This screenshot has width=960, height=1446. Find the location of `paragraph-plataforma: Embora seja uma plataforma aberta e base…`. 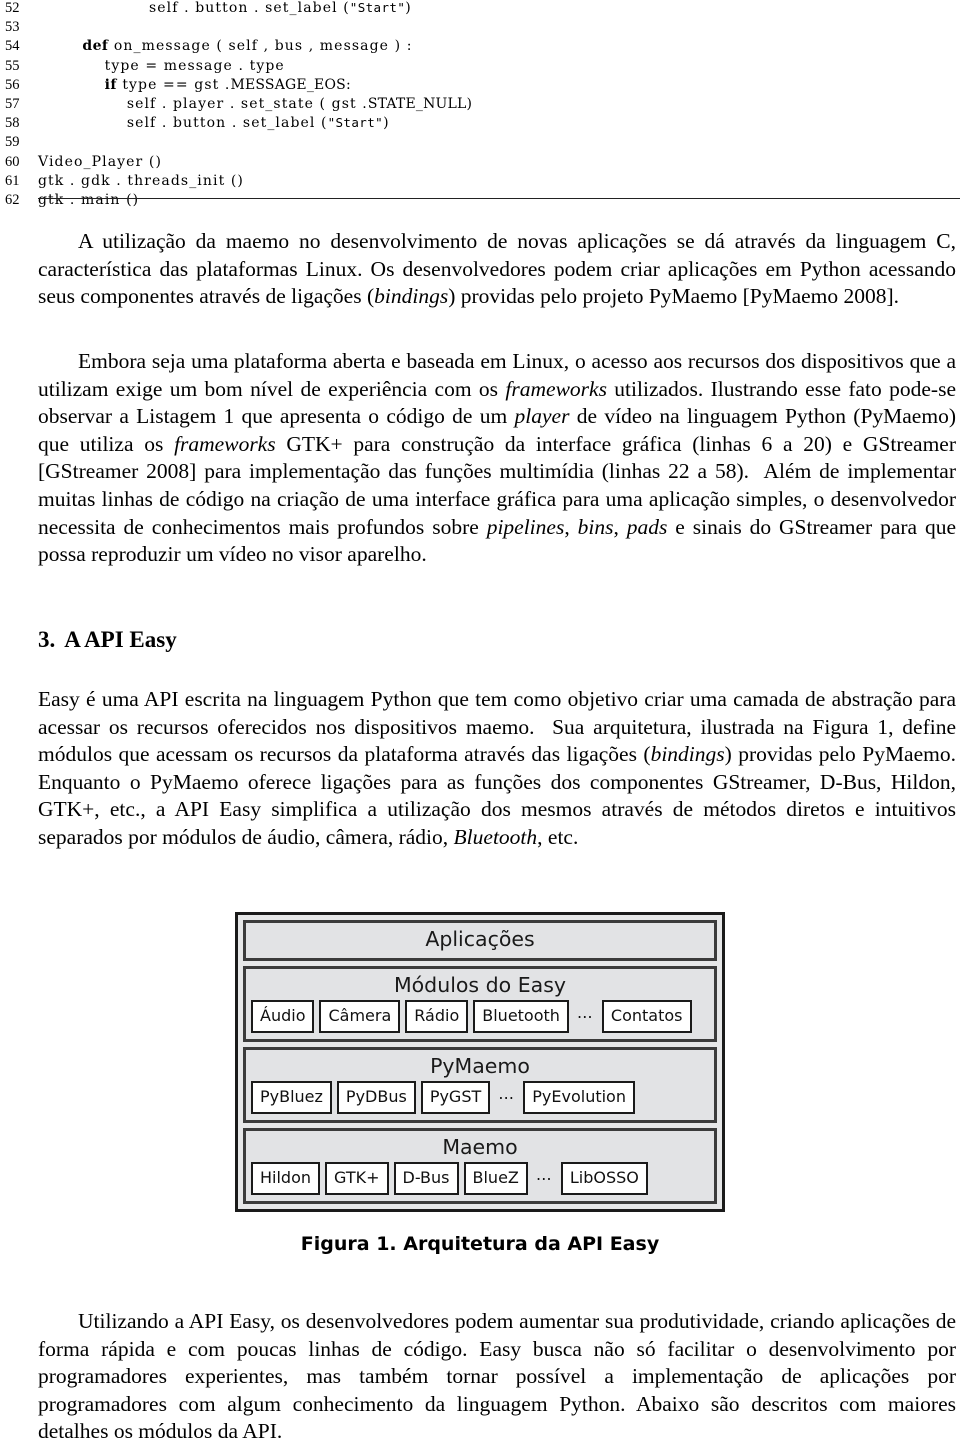

paragraph-plataforma: Embora seja uma plataforma aberta e base… is located at coordinates (497, 458).